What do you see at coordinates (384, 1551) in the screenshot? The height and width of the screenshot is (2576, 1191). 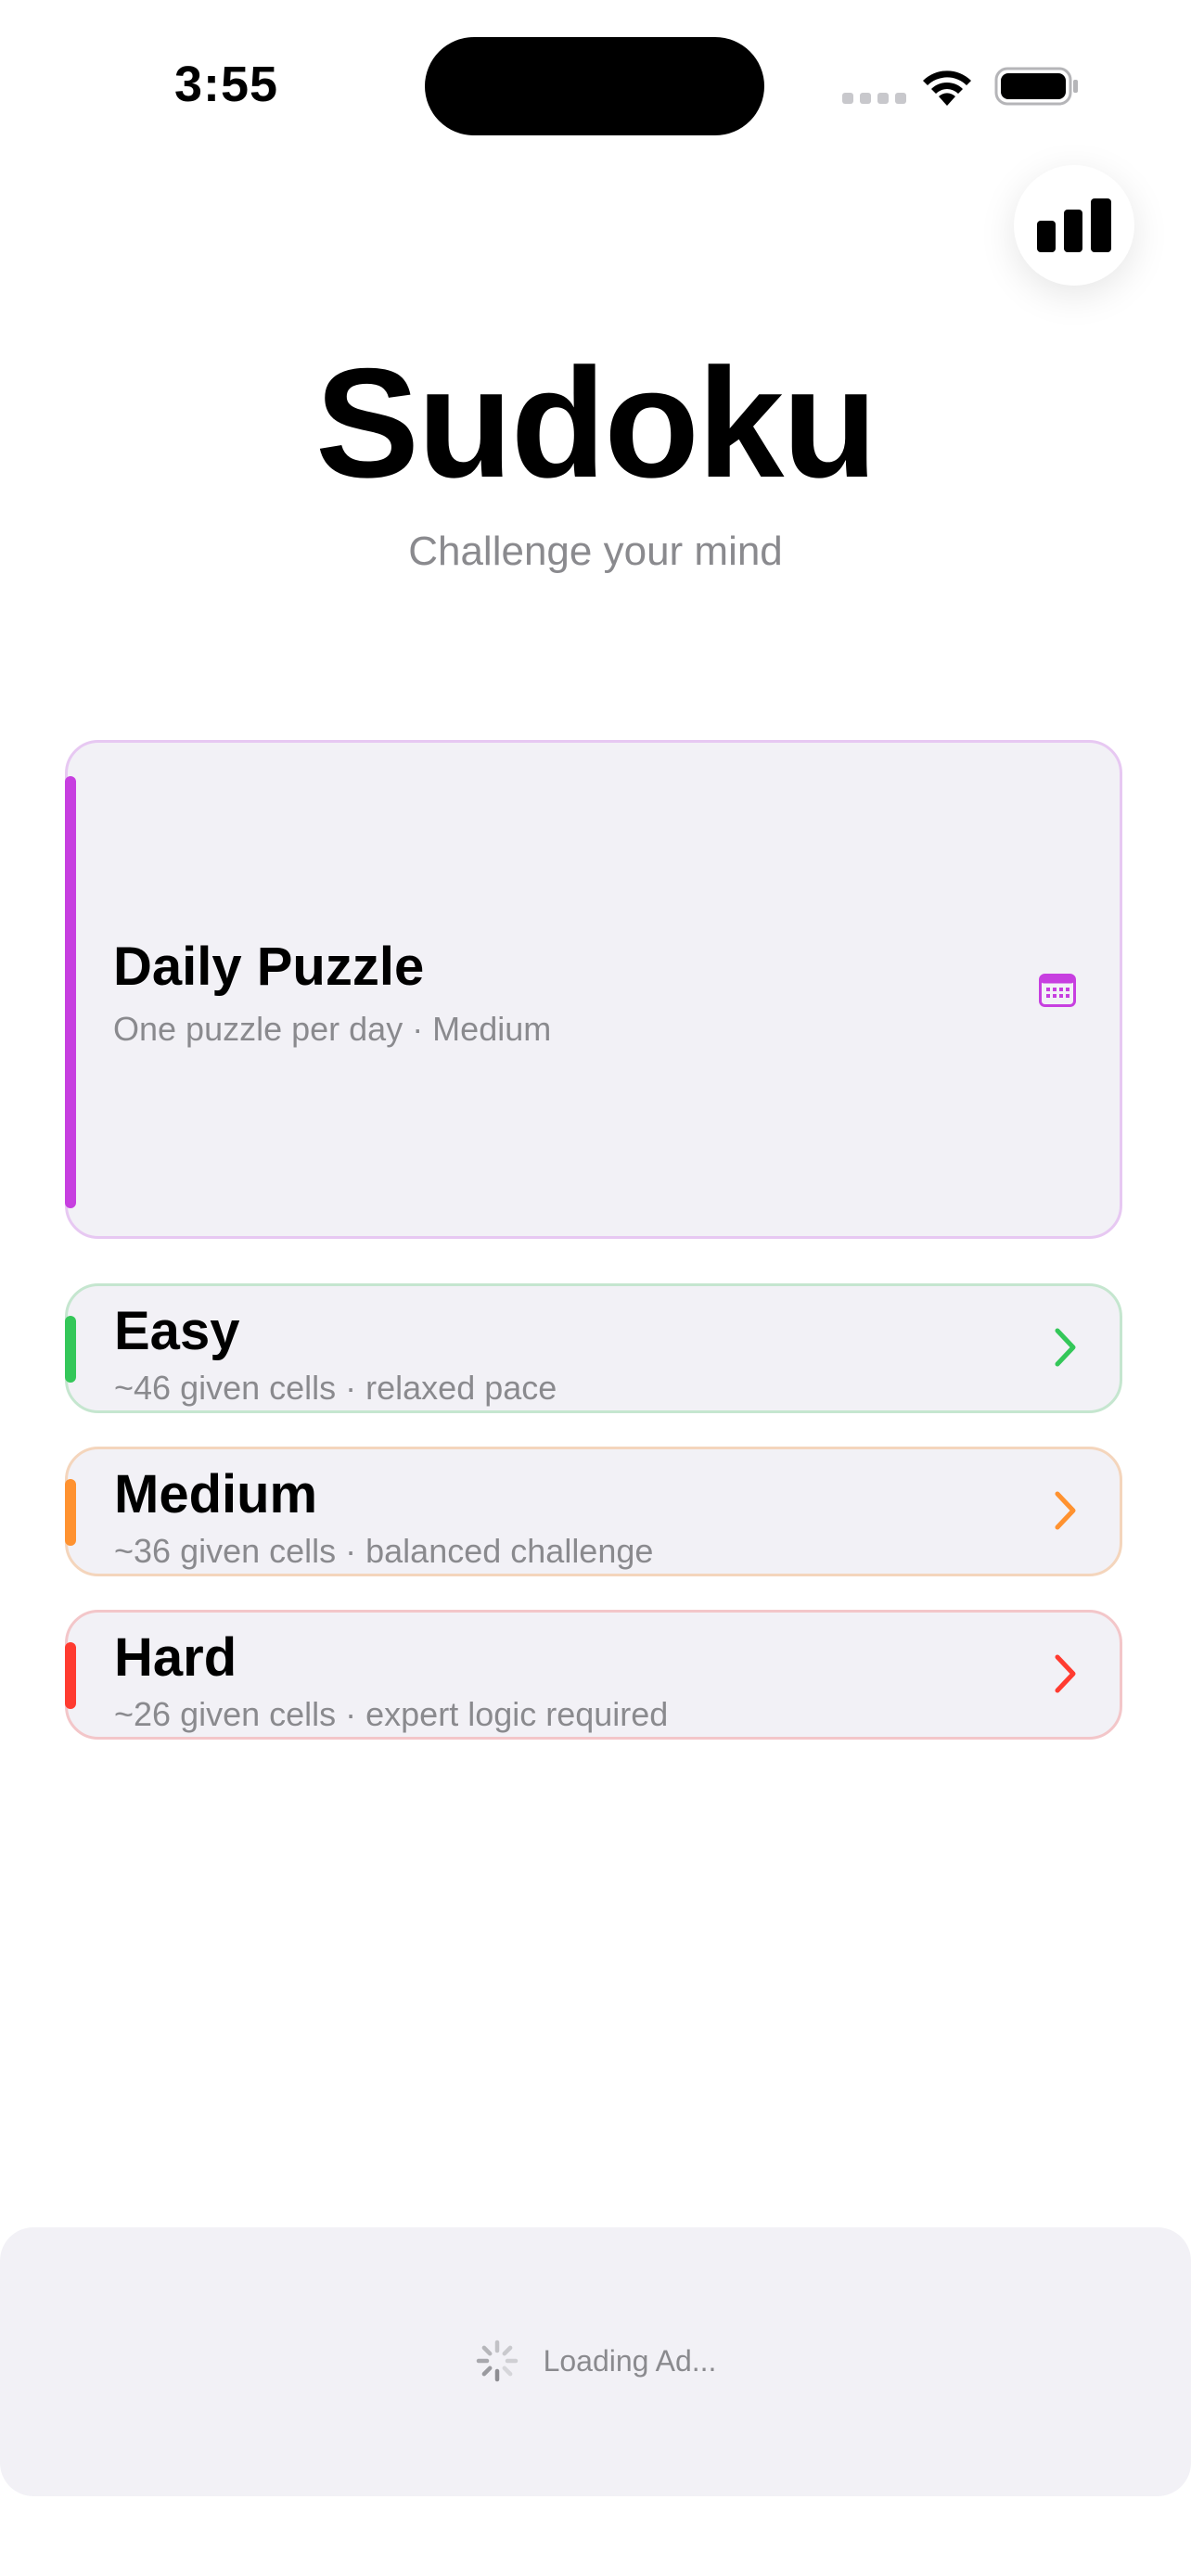 I see `medium-description: ~36 given cells · balanced challenge` at bounding box center [384, 1551].